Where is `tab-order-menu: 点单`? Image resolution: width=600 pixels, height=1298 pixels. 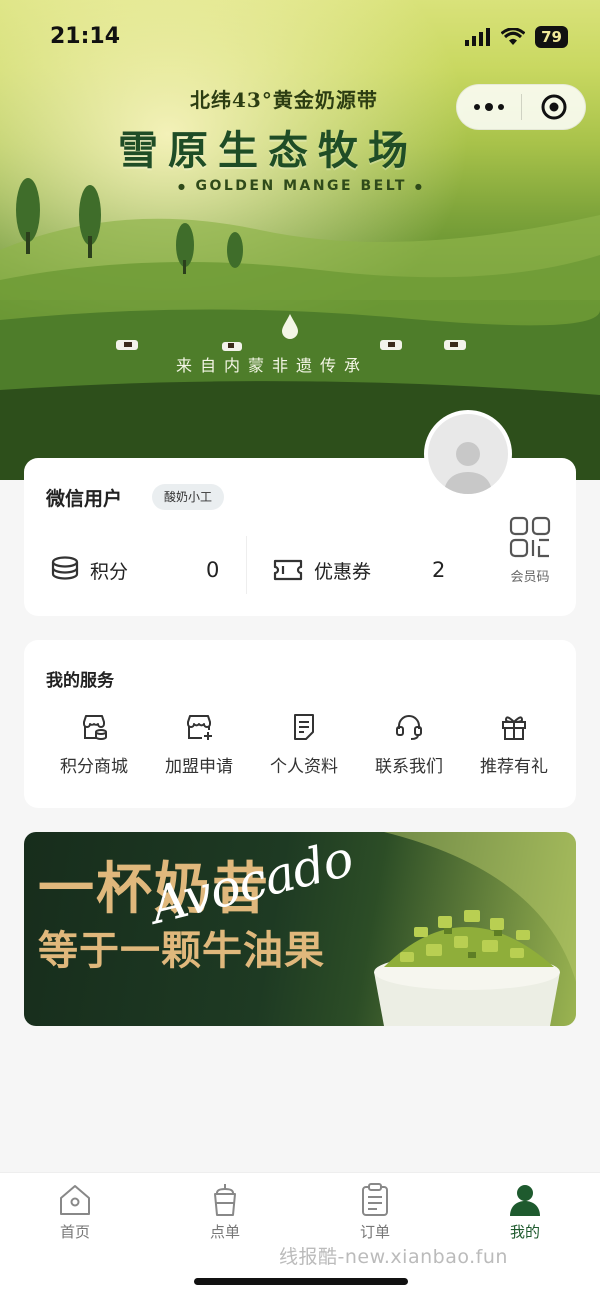
tab-order-menu: 点单 is located at coordinates (225, 1212).